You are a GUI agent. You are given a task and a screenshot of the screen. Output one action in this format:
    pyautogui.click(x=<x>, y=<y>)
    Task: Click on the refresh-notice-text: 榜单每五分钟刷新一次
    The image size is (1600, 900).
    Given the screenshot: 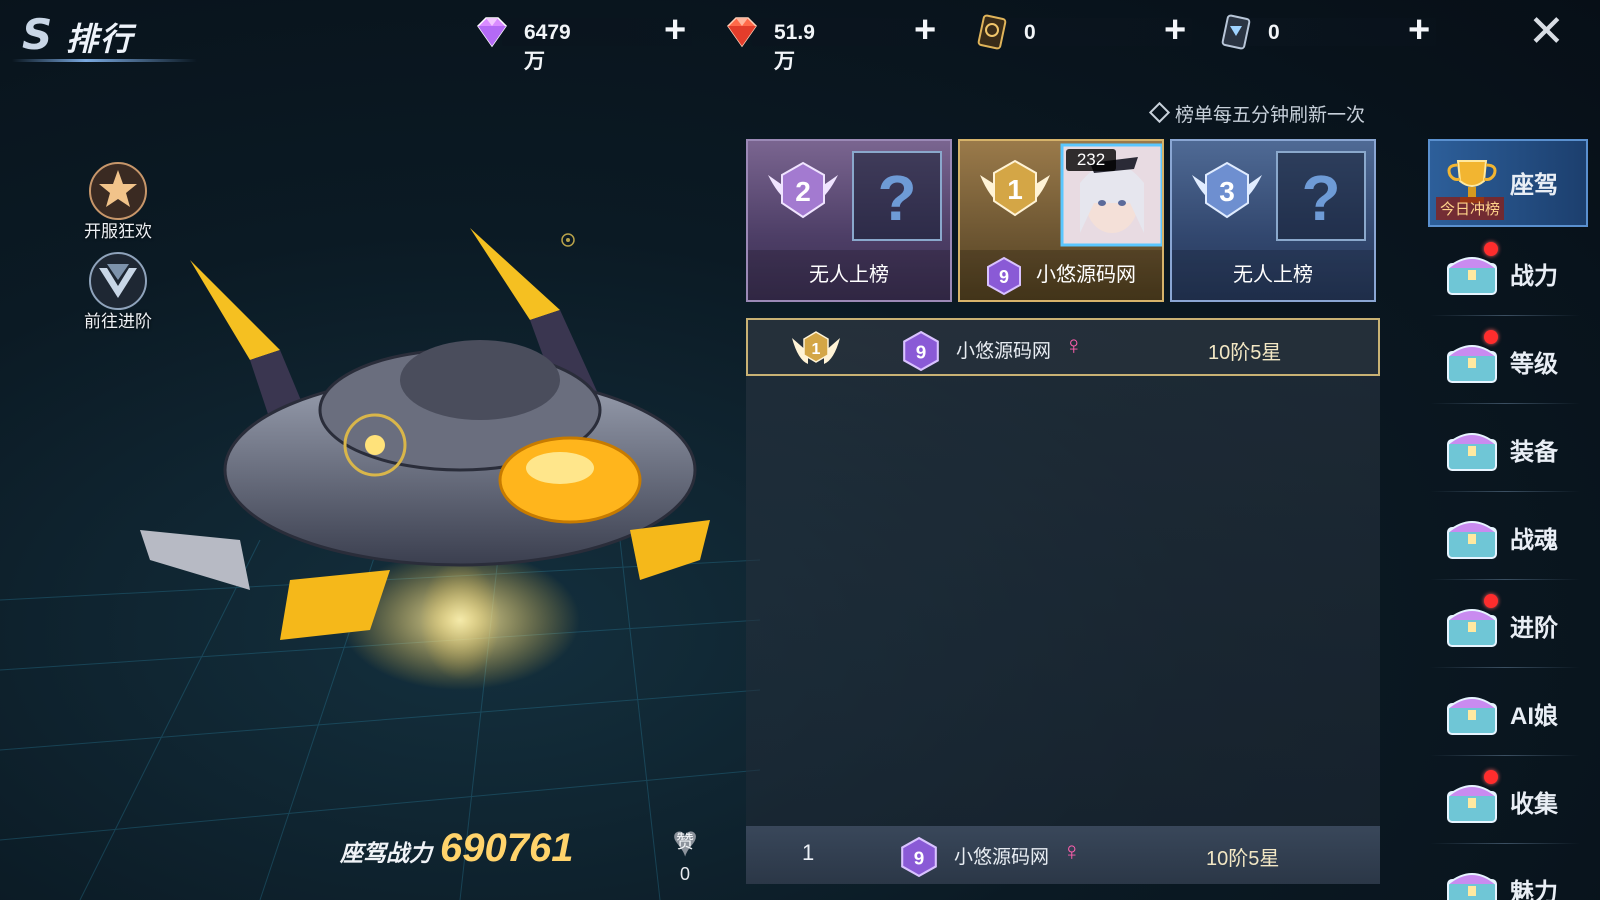 What is the action you would take?
    pyautogui.click(x=1270, y=115)
    